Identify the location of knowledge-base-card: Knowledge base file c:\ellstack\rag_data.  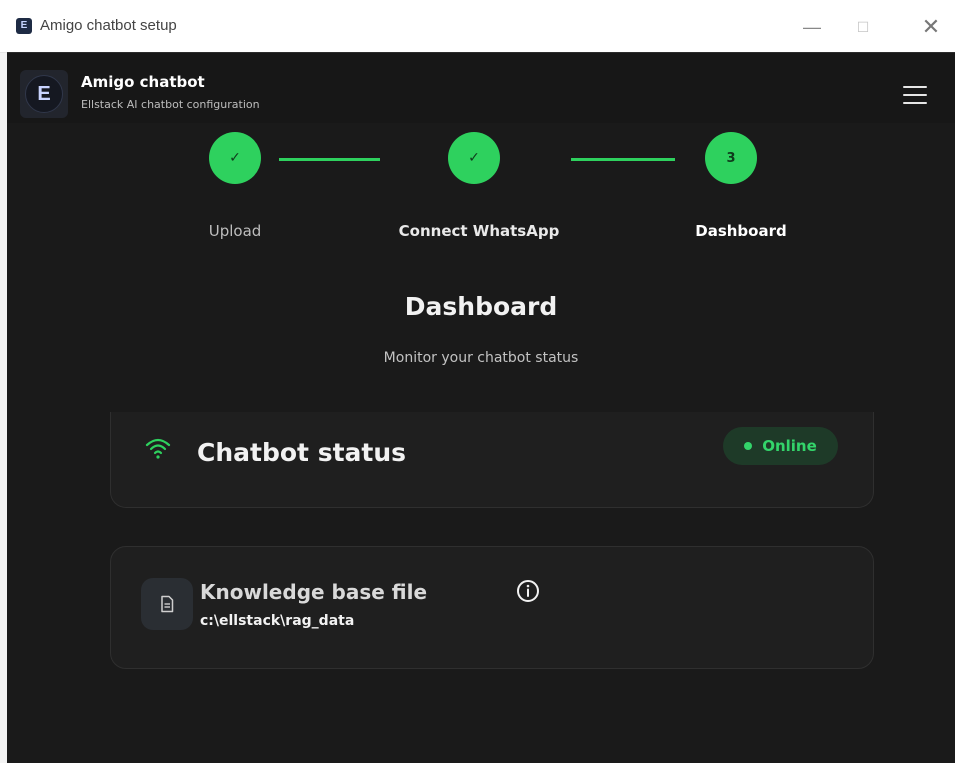
(492, 607).